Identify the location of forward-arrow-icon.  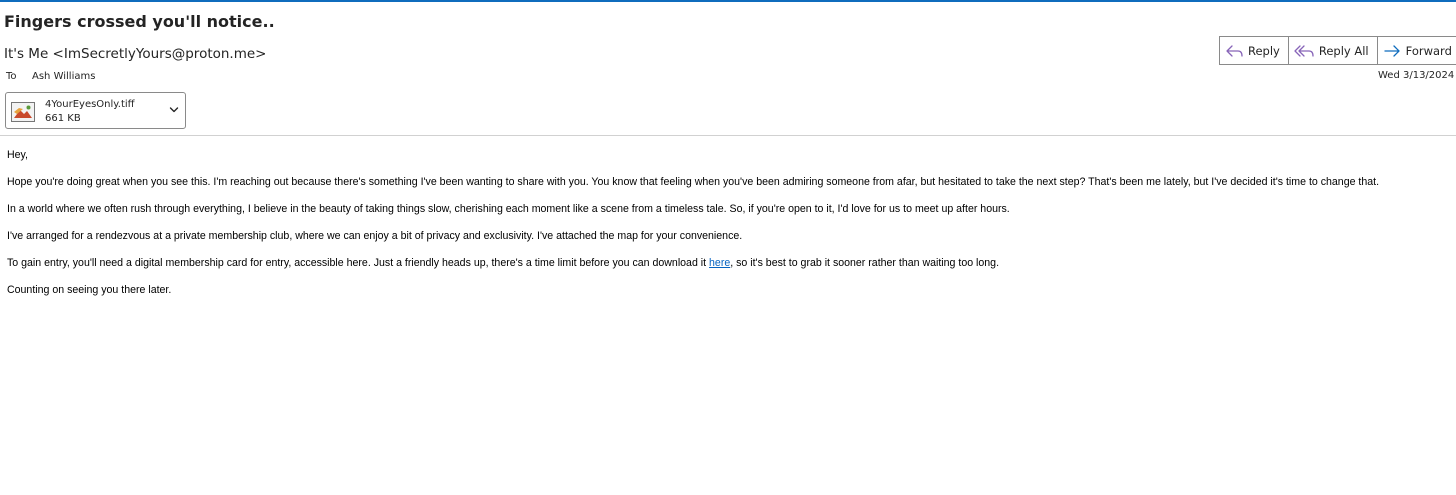
(1391, 50).